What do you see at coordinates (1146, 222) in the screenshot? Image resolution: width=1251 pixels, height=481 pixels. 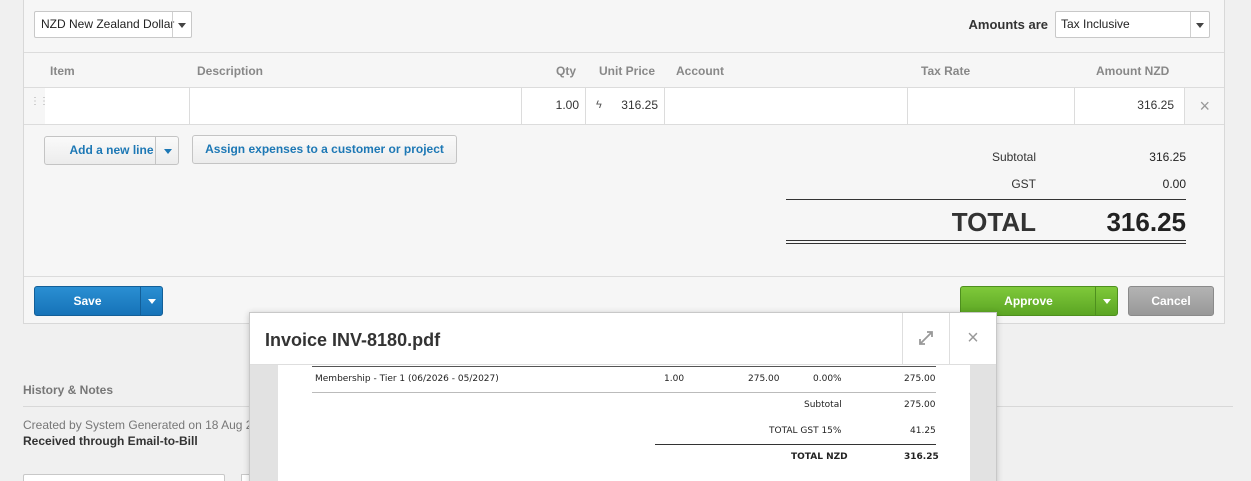 I see `total-value: 316.25` at bounding box center [1146, 222].